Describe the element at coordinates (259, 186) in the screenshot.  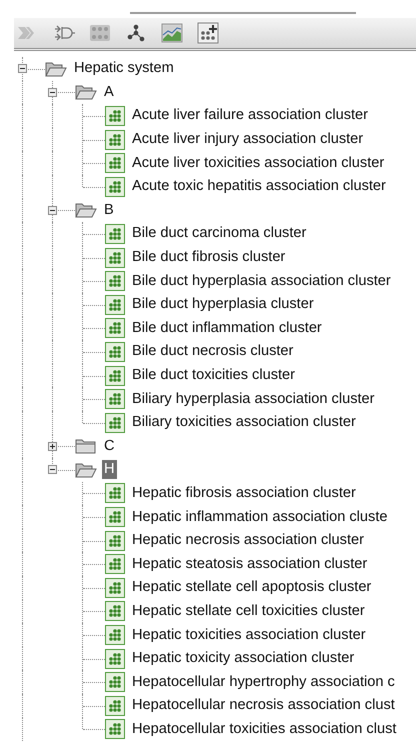
I see `cluster-label: Acute toxic hepatitis association cluster` at that location.